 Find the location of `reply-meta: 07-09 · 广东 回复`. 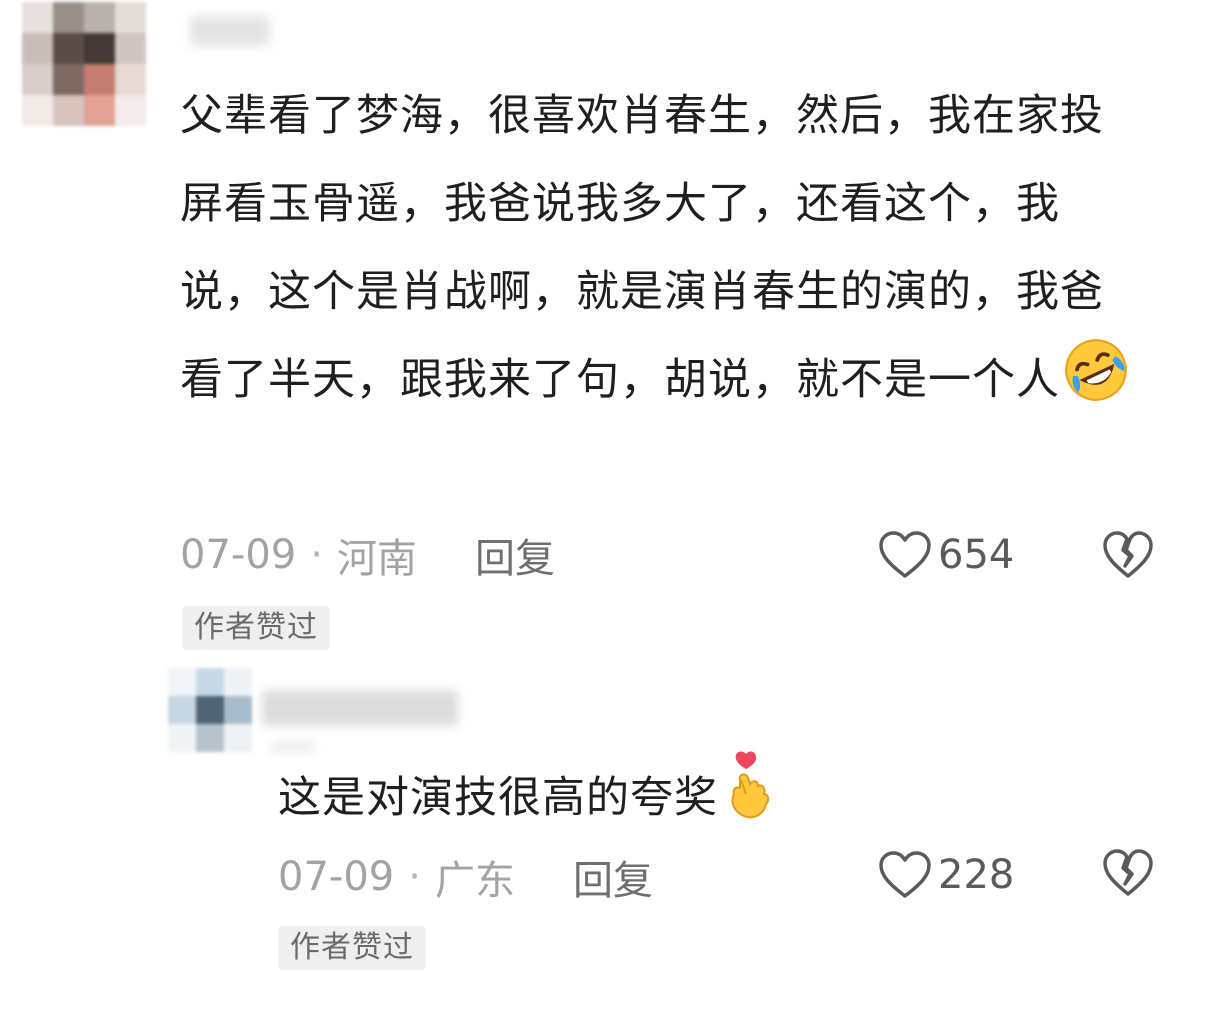

reply-meta: 07-09 · 广东 回复 is located at coordinates (465, 878).